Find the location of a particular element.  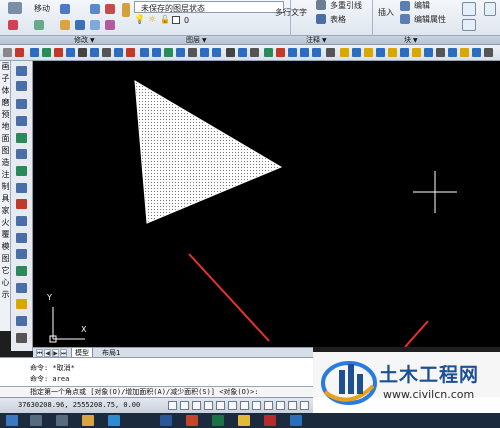

dyn-toggle is located at coordinates (256, 405).